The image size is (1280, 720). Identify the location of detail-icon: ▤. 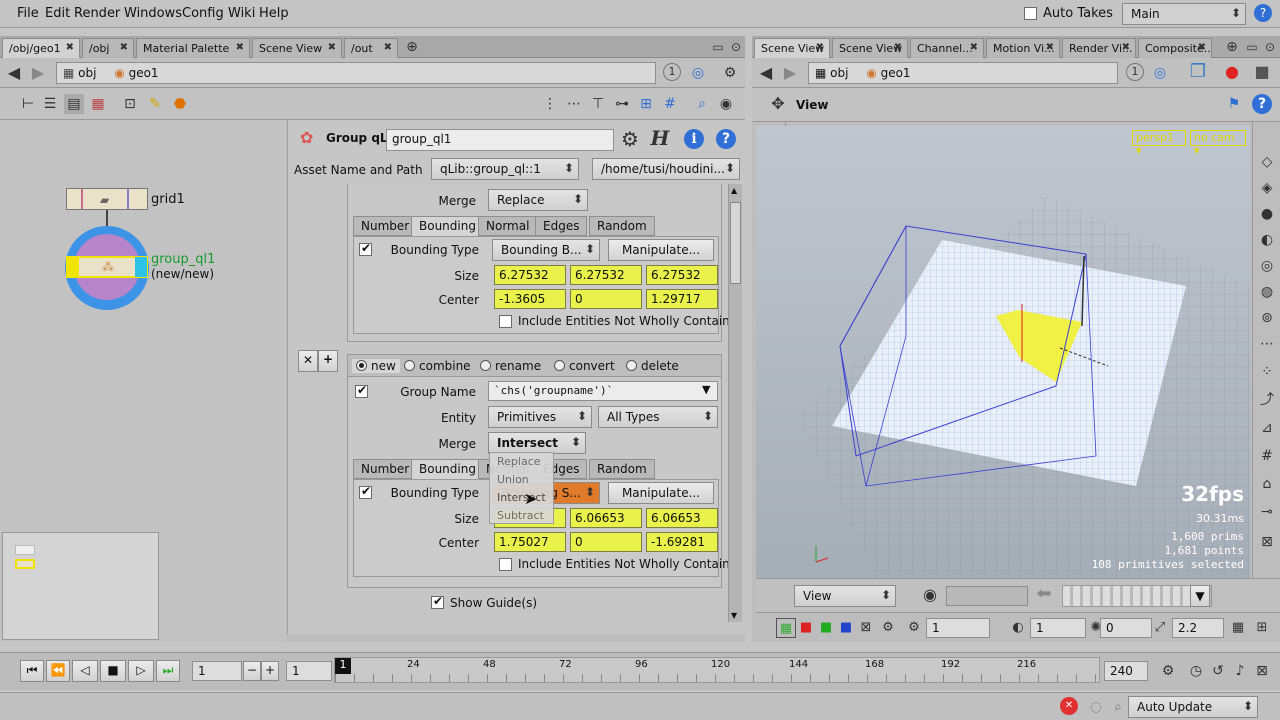
(74, 104).